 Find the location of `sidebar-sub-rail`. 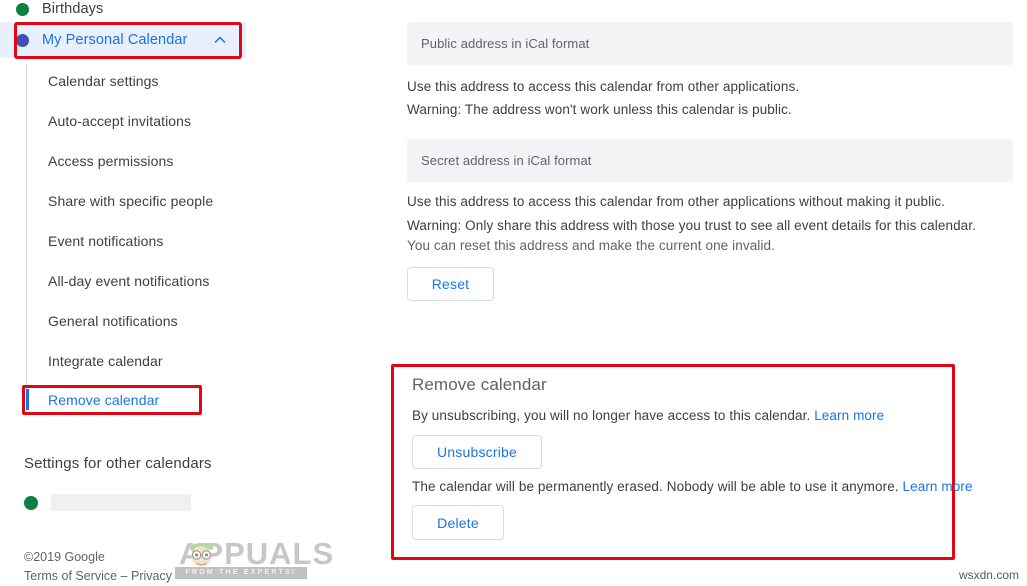

sidebar-sub-rail is located at coordinates (26, 229).